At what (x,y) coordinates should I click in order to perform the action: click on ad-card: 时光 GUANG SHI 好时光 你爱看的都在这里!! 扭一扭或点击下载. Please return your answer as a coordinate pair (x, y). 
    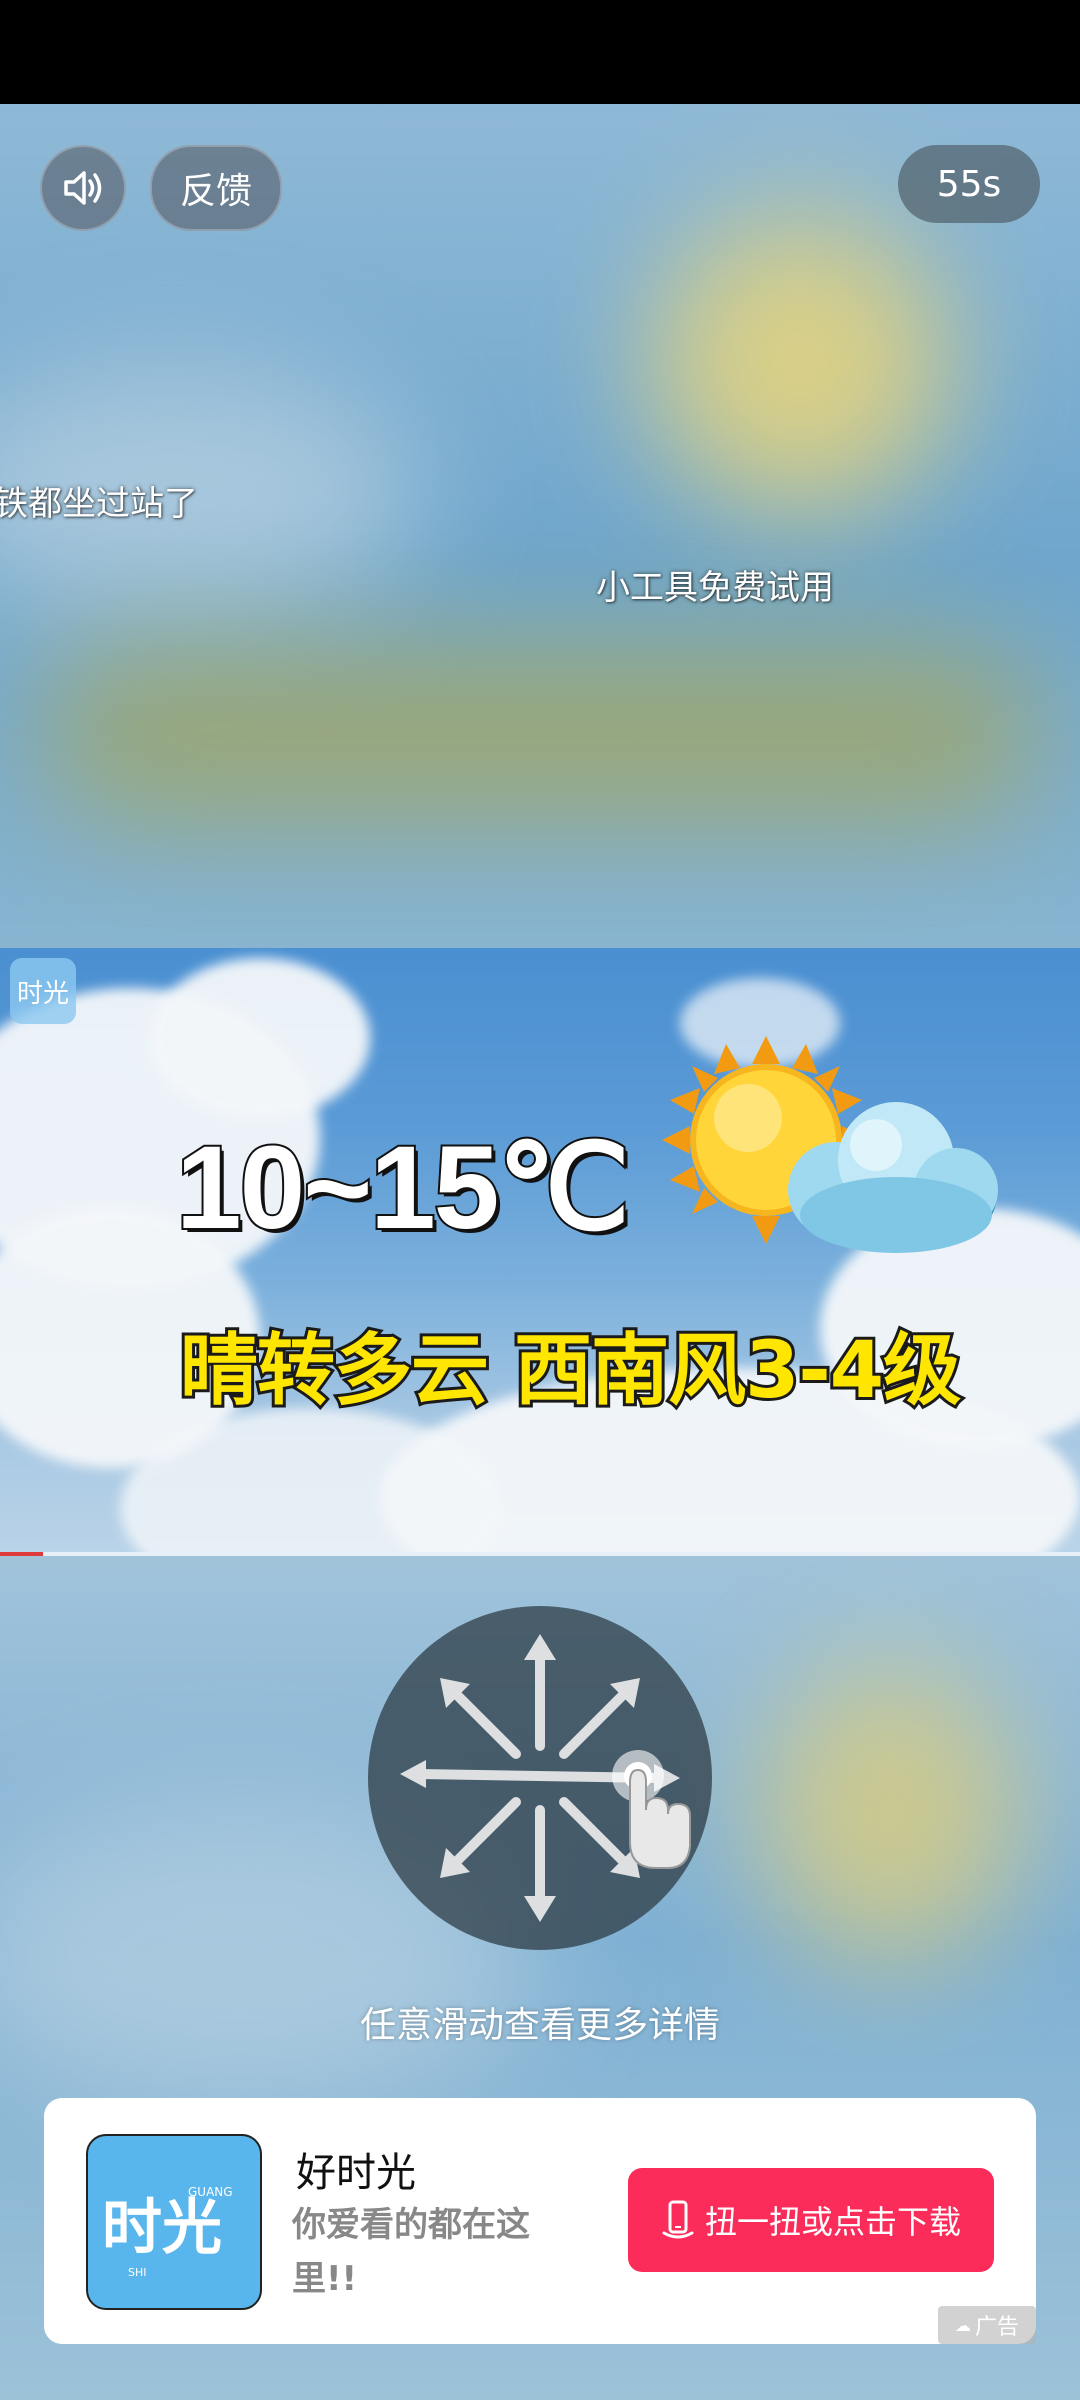
    Looking at the image, I should click on (540, 2221).